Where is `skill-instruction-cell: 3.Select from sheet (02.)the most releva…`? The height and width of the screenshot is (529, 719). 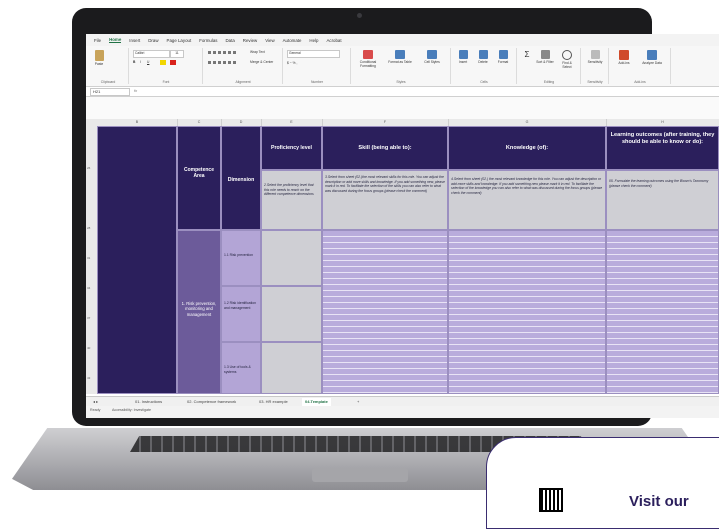 skill-instruction-cell: 3.Select from sheet (02.)the most releva… is located at coordinates (385, 200).